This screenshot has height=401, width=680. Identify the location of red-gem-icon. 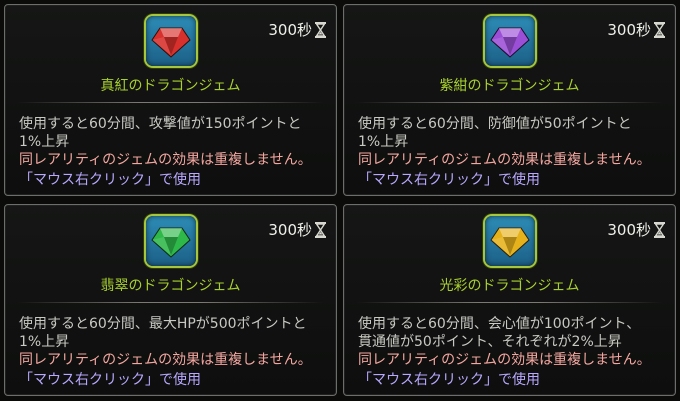
(171, 41).